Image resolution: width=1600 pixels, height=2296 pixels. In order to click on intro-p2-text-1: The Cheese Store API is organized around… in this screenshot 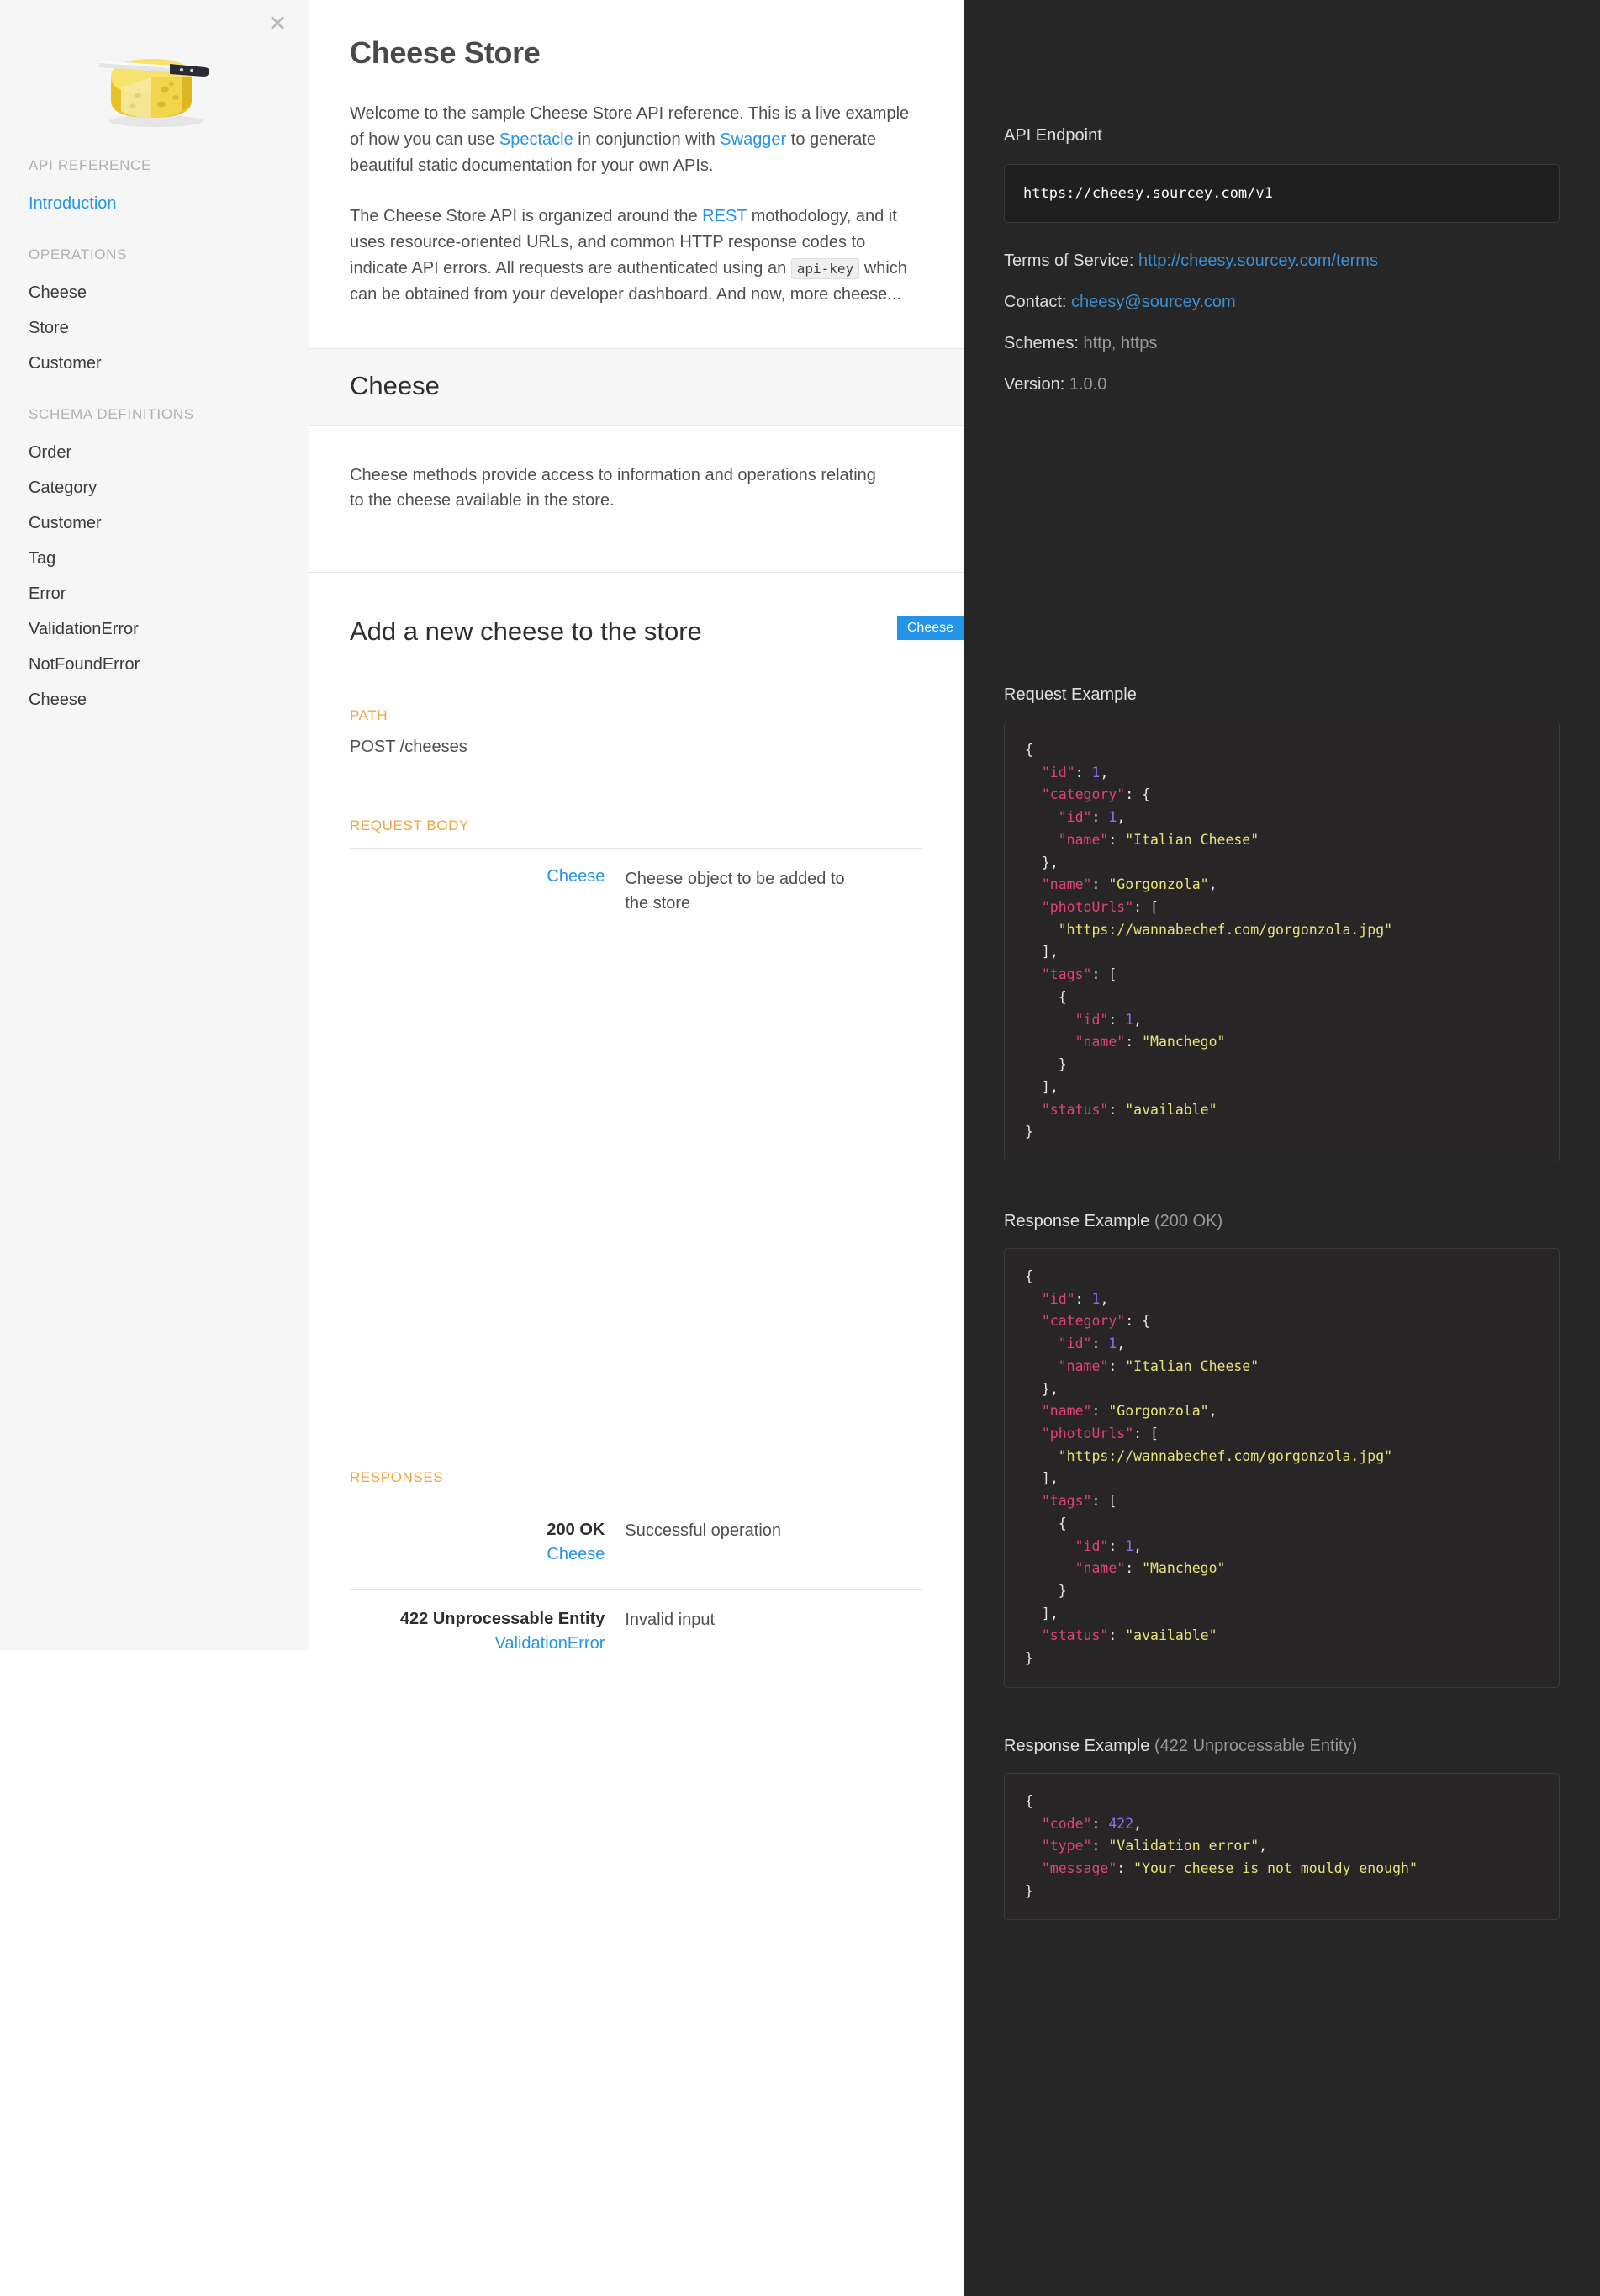, I will do `click(526, 216)`.